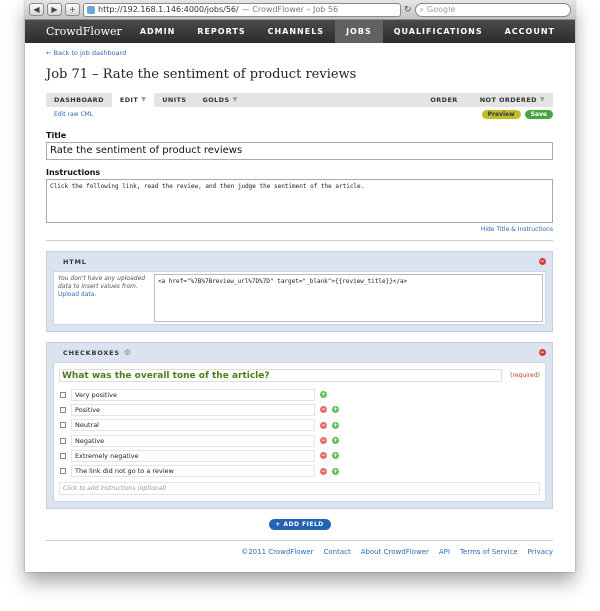 This screenshot has height=611, width=600. I want to click on footer-link-terms: Terms of Service, so click(489, 552).